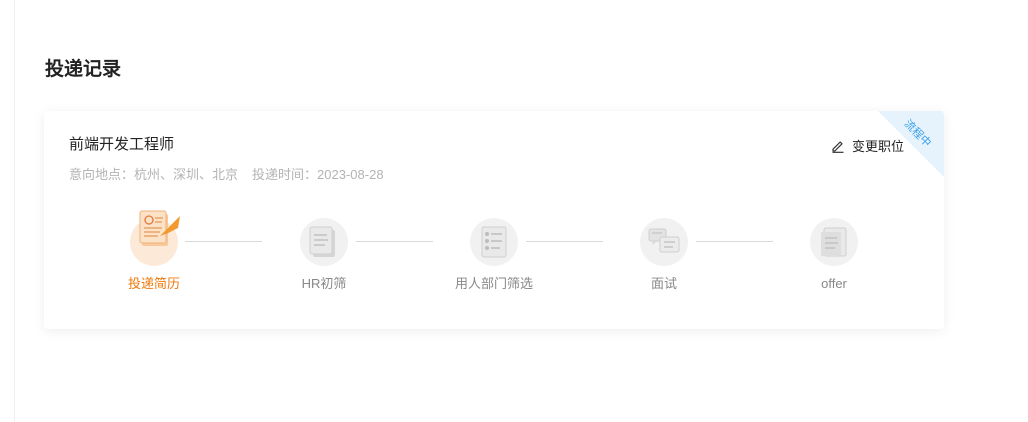 The width and height of the screenshot is (1028, 422). Describe the element at coordinates (186, 174) in the screenshot. I see `location-value: 杭州、深圳、北京` at that location.